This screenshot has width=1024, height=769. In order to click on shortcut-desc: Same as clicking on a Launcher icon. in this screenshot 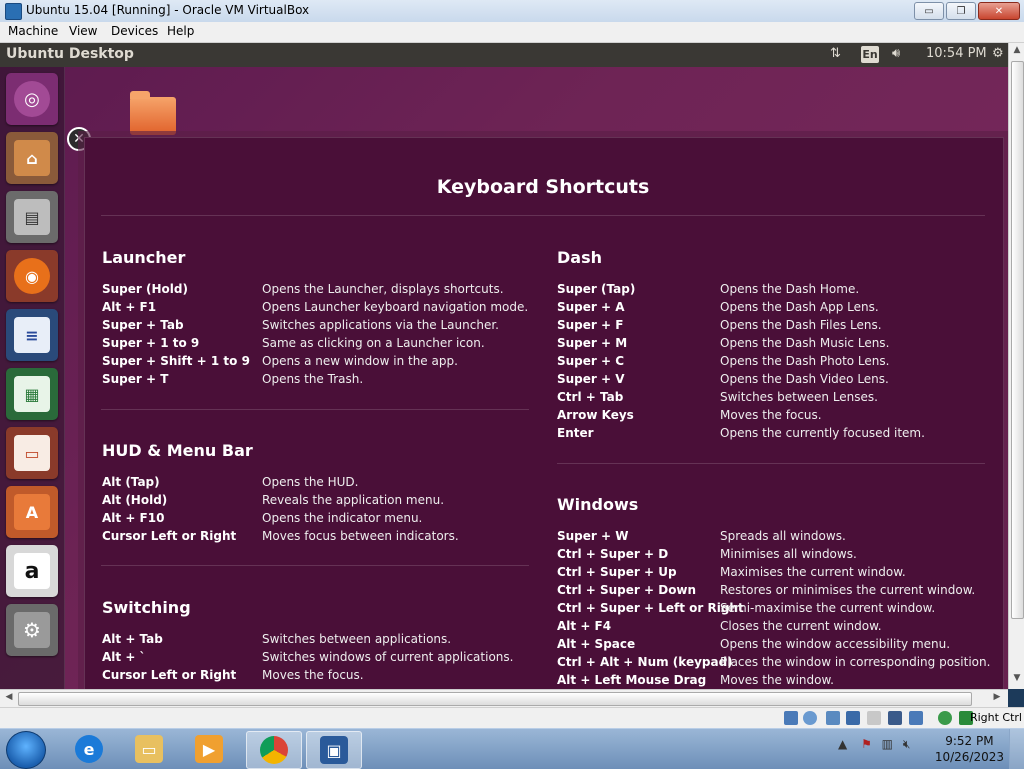, I will do `click(373, 343)`.